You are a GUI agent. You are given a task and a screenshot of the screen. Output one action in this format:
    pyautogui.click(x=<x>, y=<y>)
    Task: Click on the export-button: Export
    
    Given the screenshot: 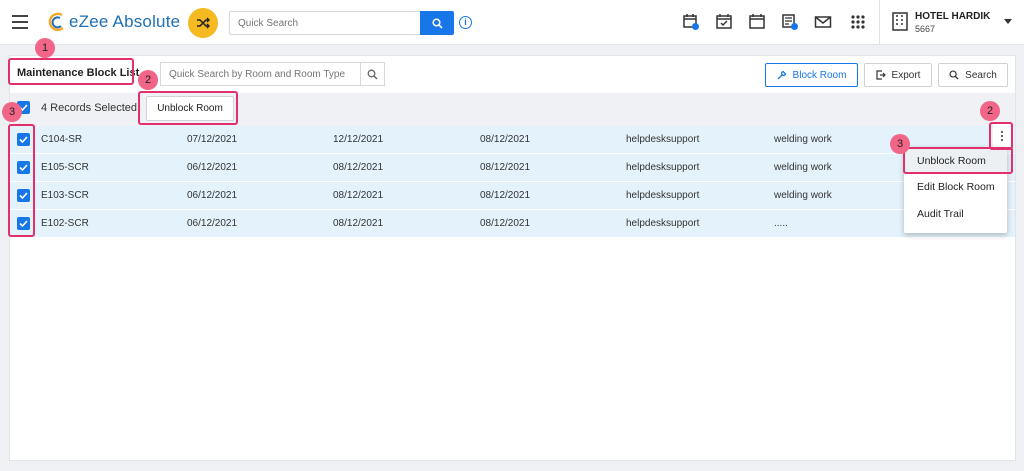 What is the action you would take?
    pyautogui.click(x=898, y=75)
    